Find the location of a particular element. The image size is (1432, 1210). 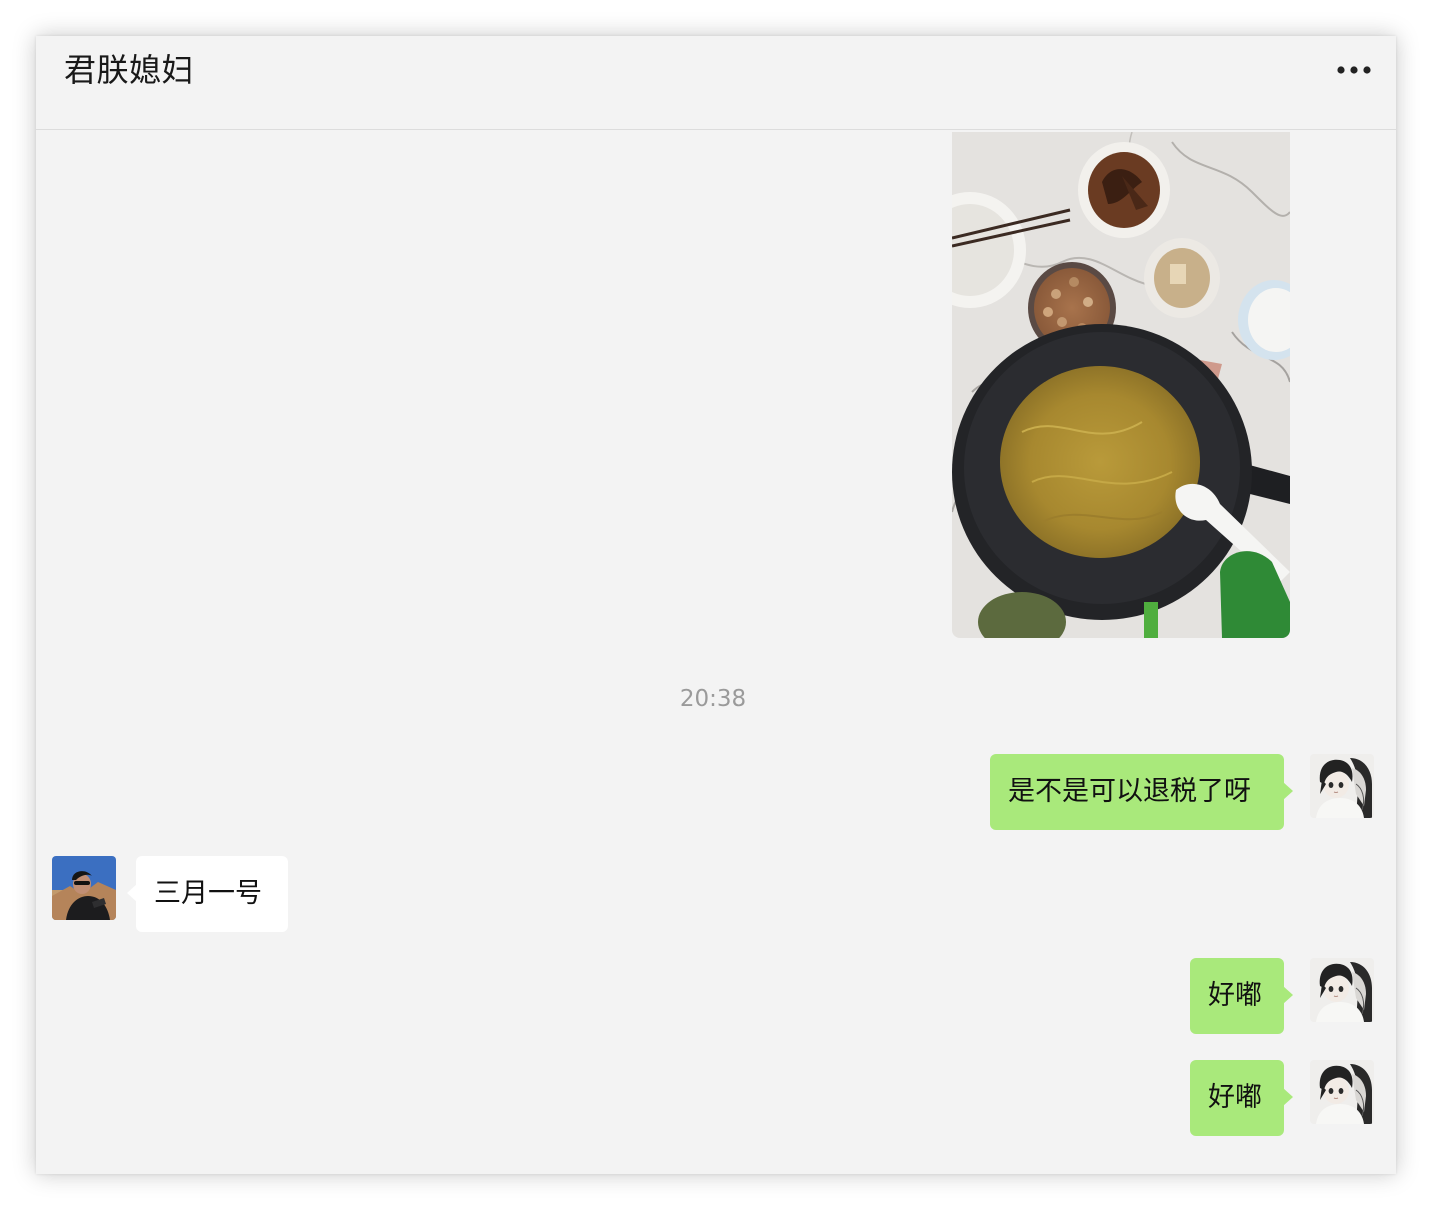

message-text: 三月一号 is located at coordinates (208, 893).